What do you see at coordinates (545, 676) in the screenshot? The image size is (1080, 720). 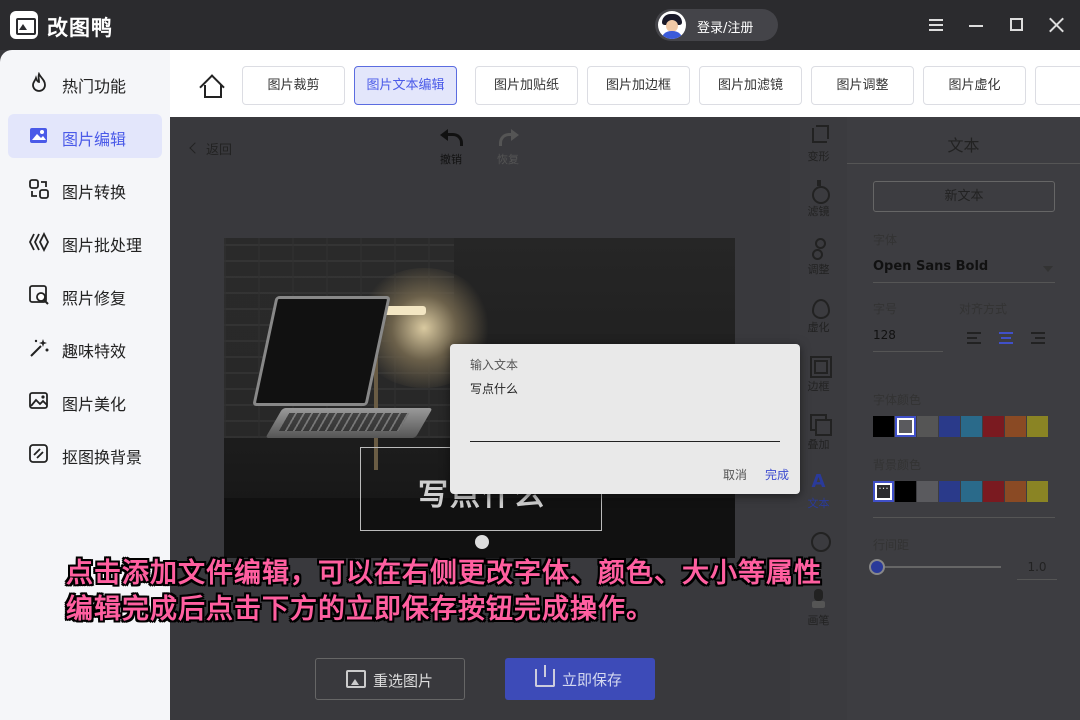 I see `download-icon` at bounding box center [545, 676].